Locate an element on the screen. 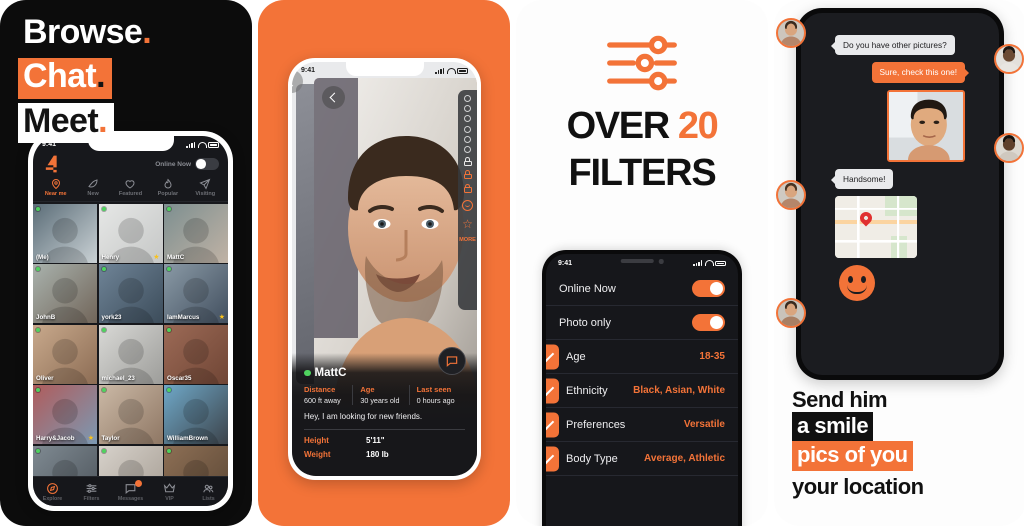  profile-card: michael_23 is located at coordinates (130, 354).